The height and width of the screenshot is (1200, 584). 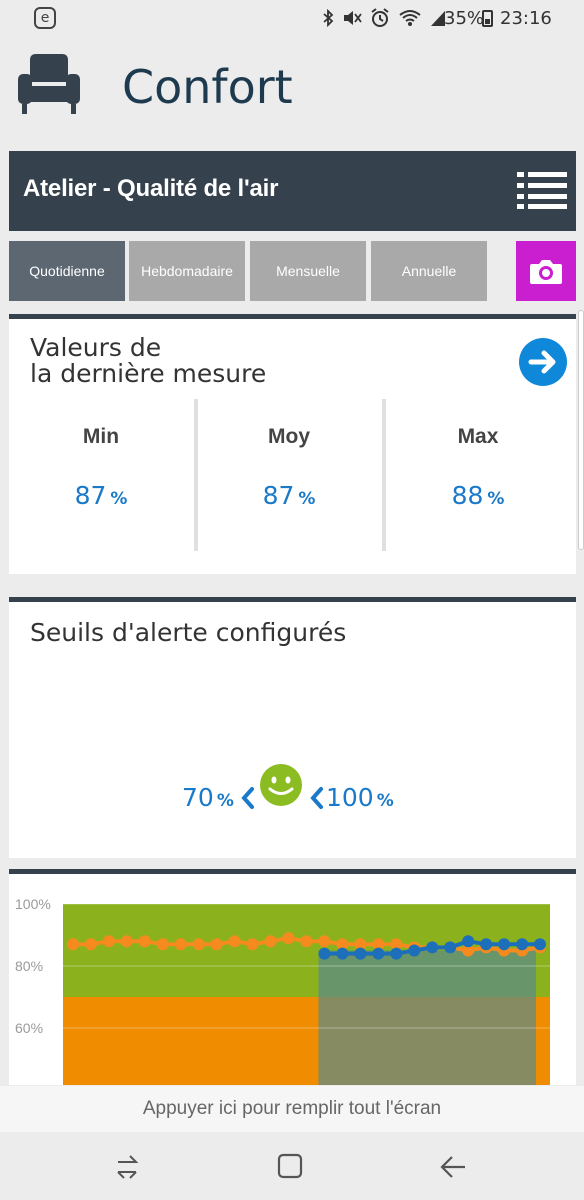 I want to click on threshold-low-unit: %, so click(x=225, y=801).